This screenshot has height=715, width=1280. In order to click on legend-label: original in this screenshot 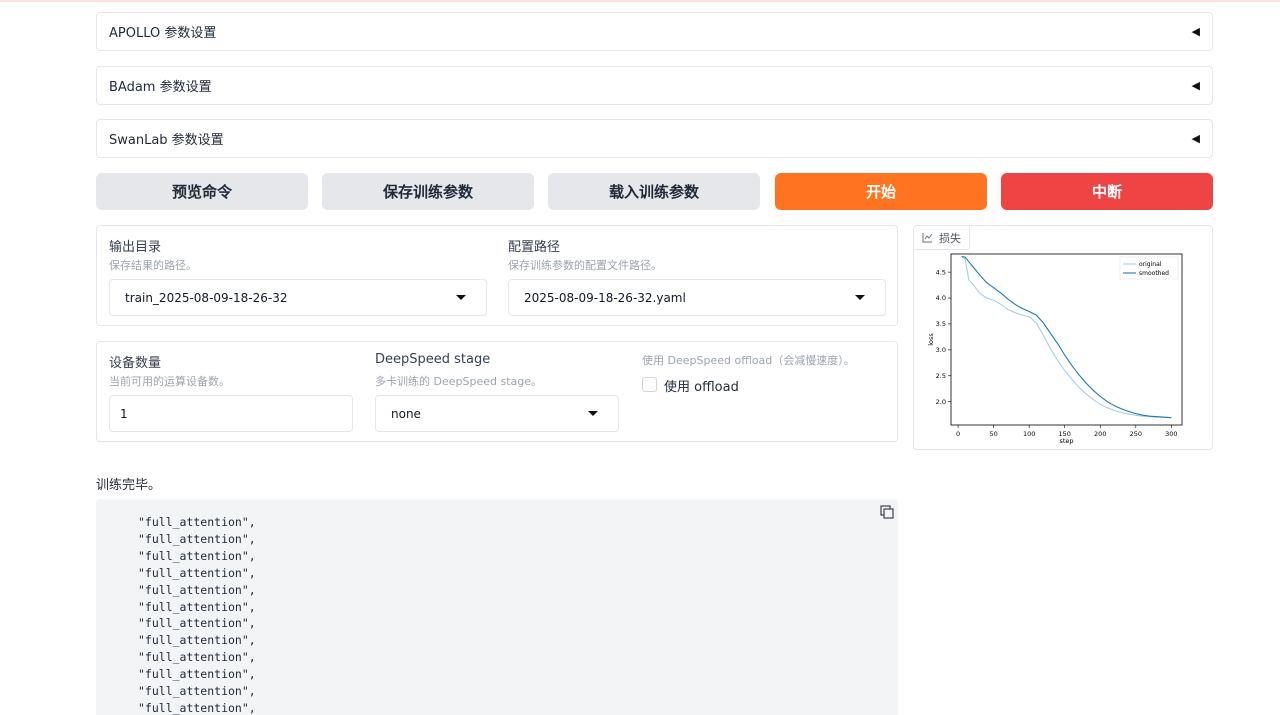, I will do `click(1150, 264)`.